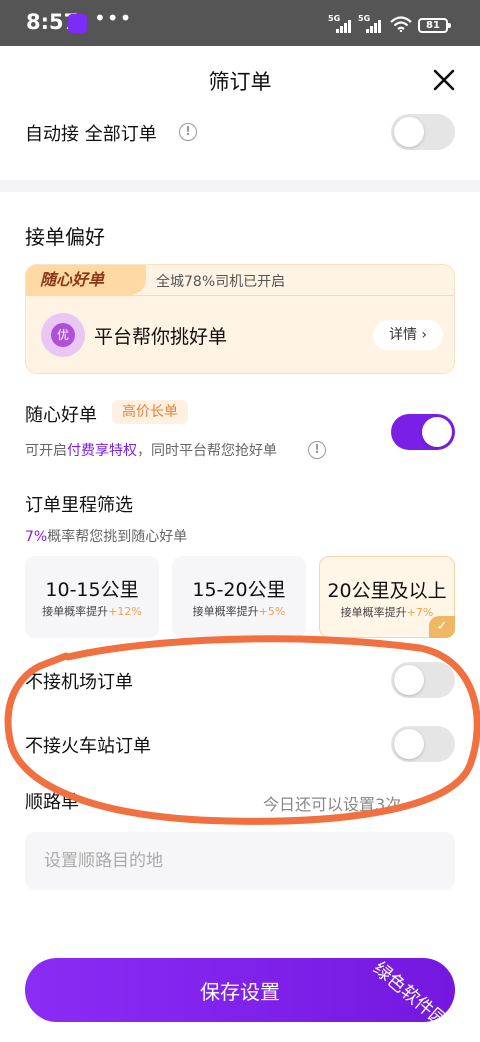  I want to click on mileage-option-20-plus: 20公里及以上 接单概率提升+7% ✓, so click(387, 597).